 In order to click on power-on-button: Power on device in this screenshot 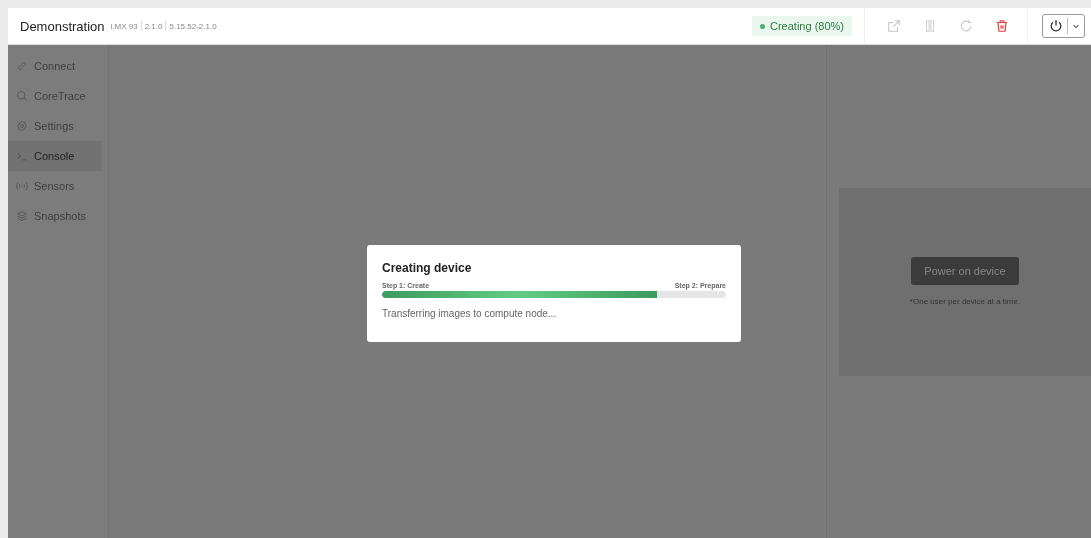, I will do `click(965, 271)`.